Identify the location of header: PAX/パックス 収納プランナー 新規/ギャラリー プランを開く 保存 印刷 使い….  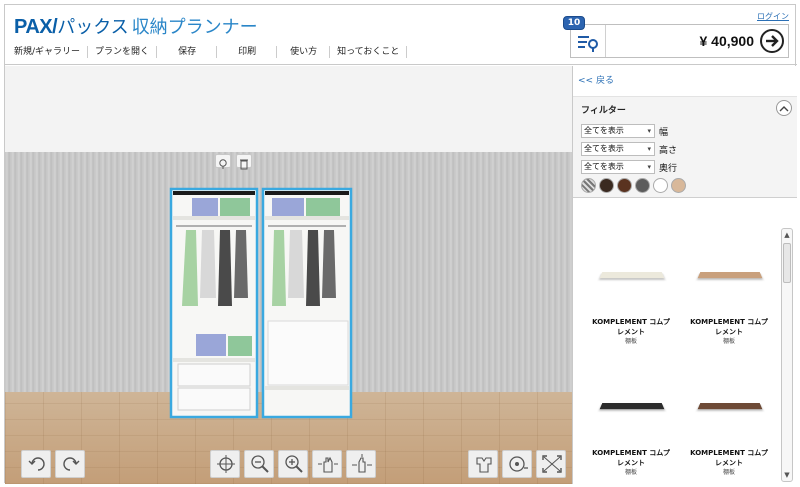
(401, 35).